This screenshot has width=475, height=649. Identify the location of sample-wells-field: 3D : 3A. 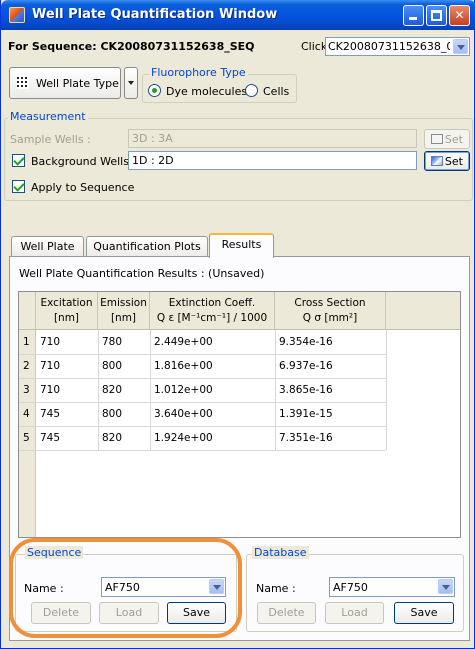
(272, 138).